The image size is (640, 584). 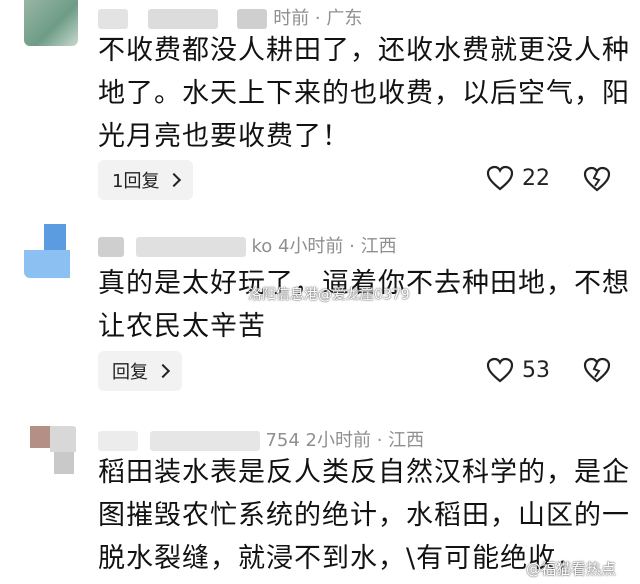 What do you see at coordinates (324, 246) in the screenshot?
I see `comment-time-location: ko 4小时前 · 江西` at bounding box center [324, 246].